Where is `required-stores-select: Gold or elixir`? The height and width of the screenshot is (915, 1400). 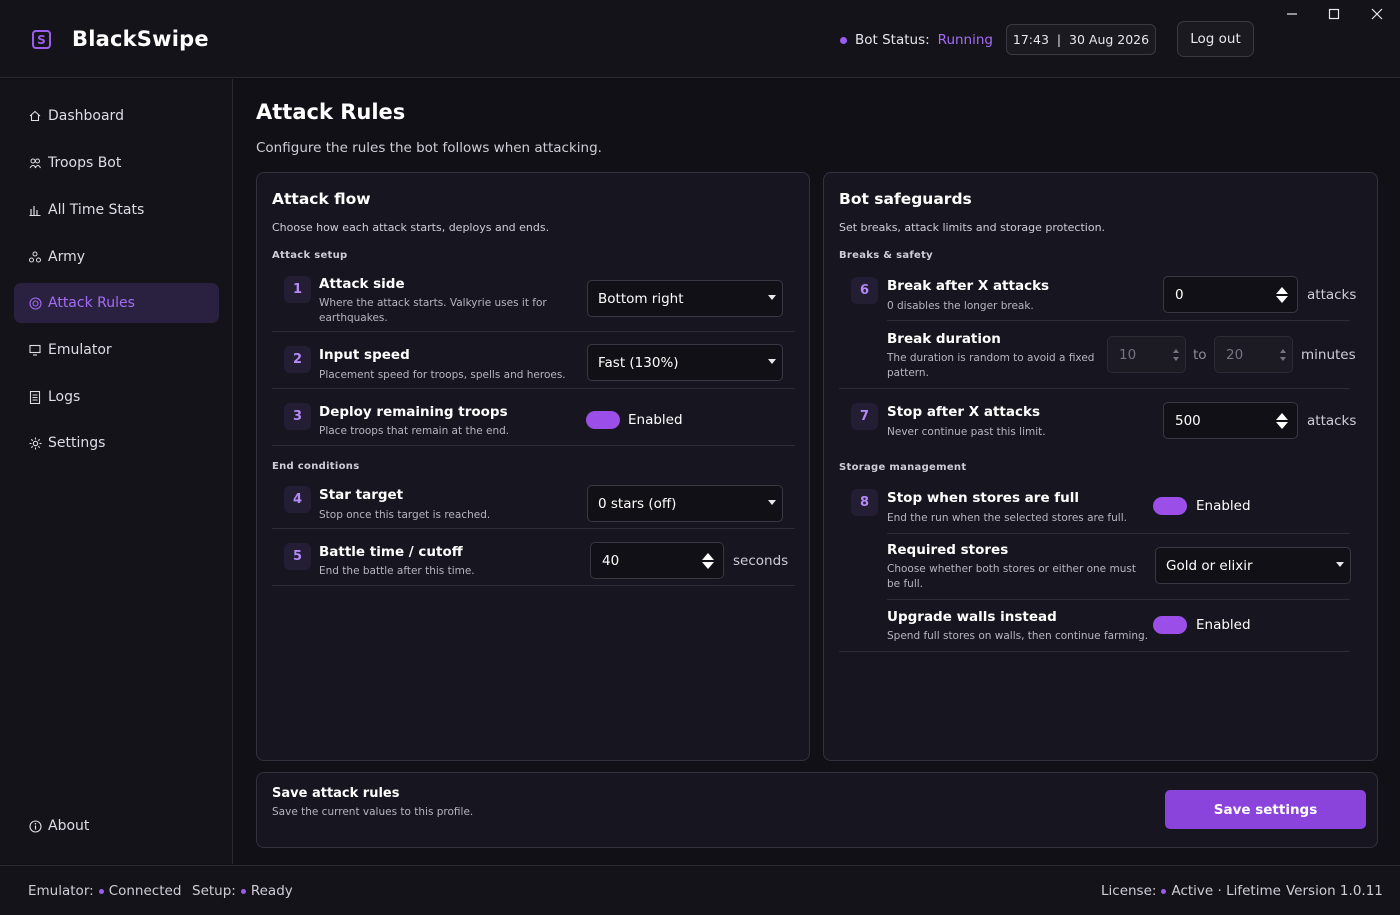 required-stores-select: Gold or elixir is located at coordinates (1253, 565).